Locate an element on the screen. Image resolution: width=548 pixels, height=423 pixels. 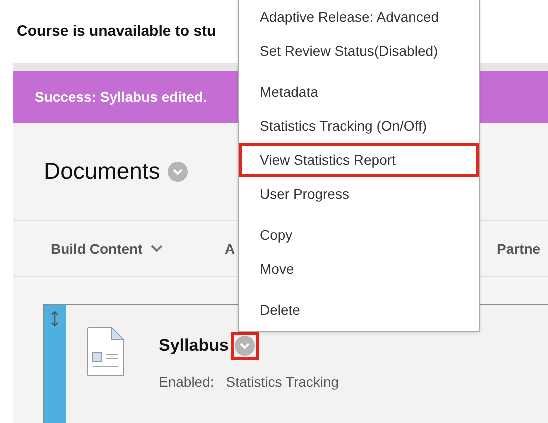
toolbar-menu: Partne is located at coordinates (519, 248).